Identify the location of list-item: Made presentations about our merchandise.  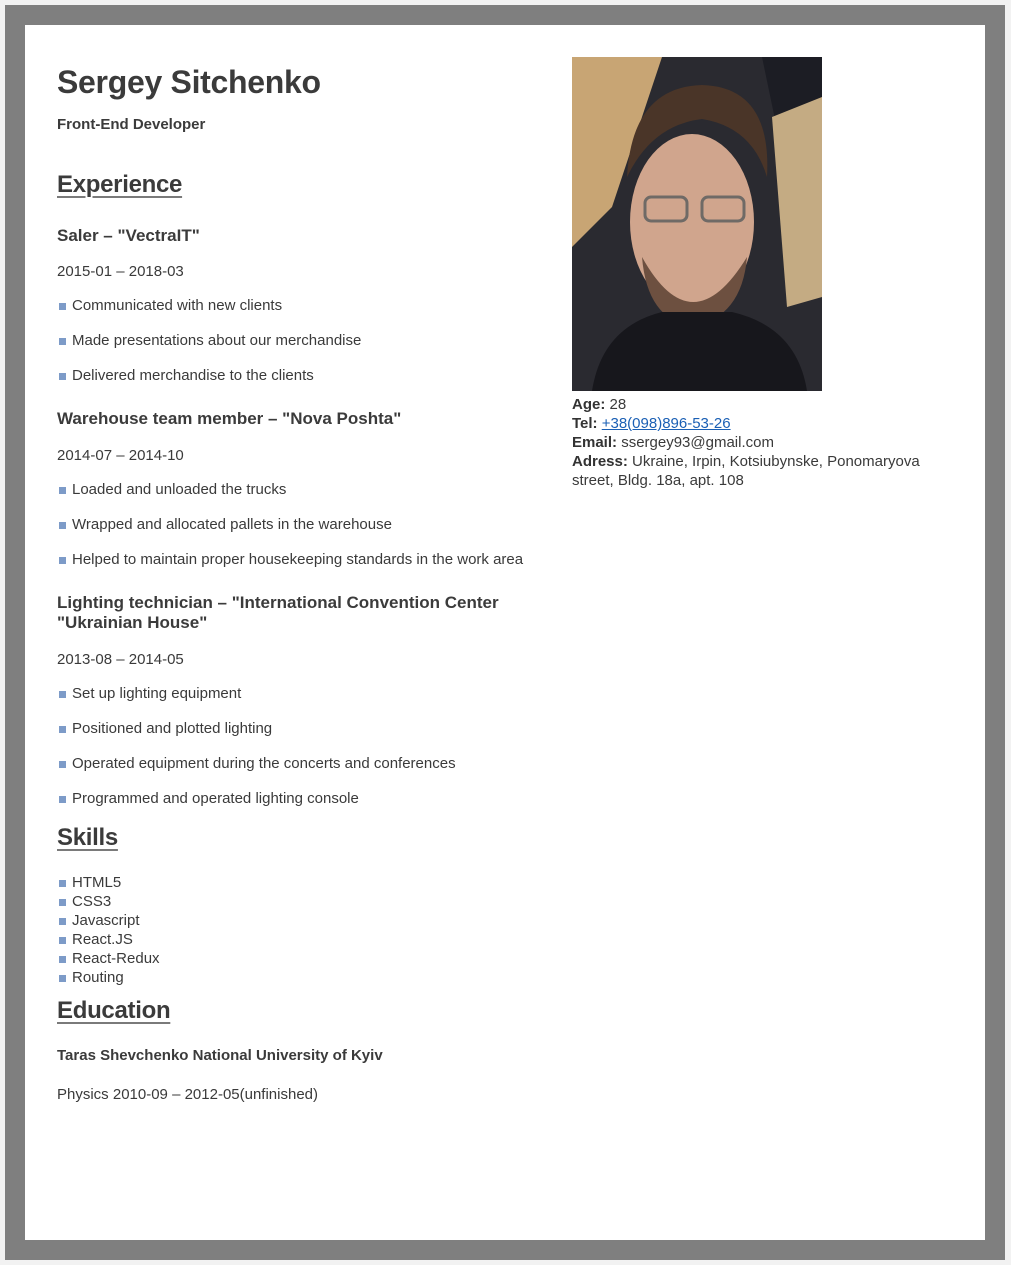
(292, 340).